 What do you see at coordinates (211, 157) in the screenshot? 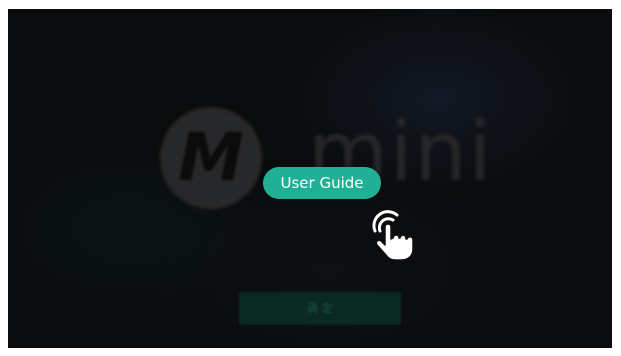
I see `logo-mark-letter: M` at bounding box center [211, 157].